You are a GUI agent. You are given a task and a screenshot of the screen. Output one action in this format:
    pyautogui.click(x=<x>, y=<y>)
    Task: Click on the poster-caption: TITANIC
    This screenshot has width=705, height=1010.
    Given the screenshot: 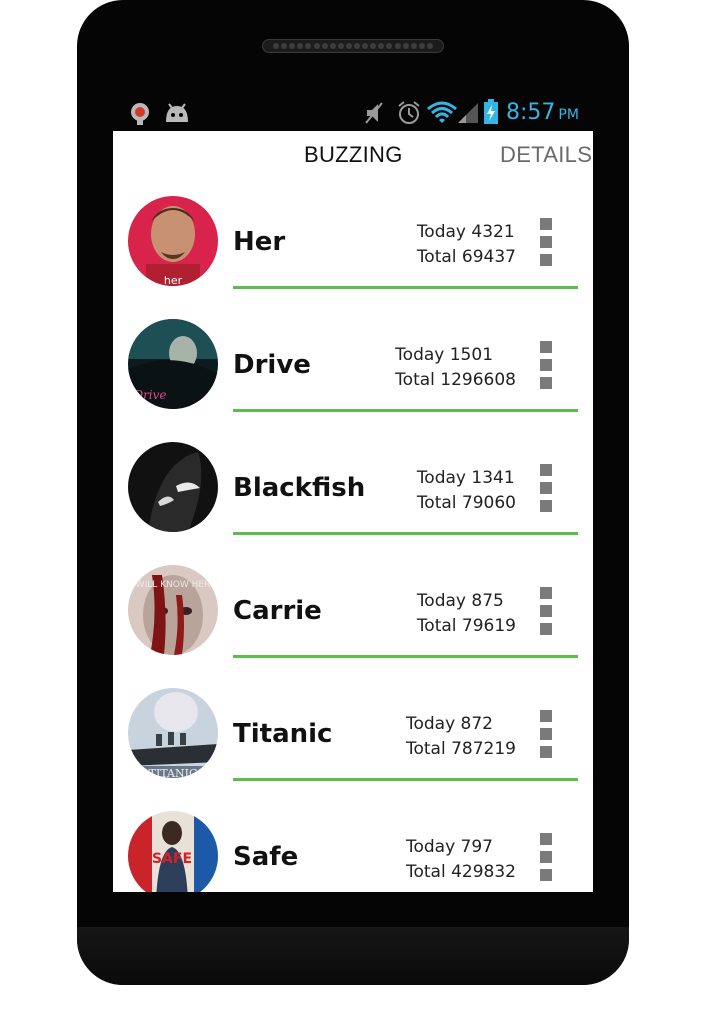 What is the action you would take?
    pyautogui.click(x=173, y=772)
    